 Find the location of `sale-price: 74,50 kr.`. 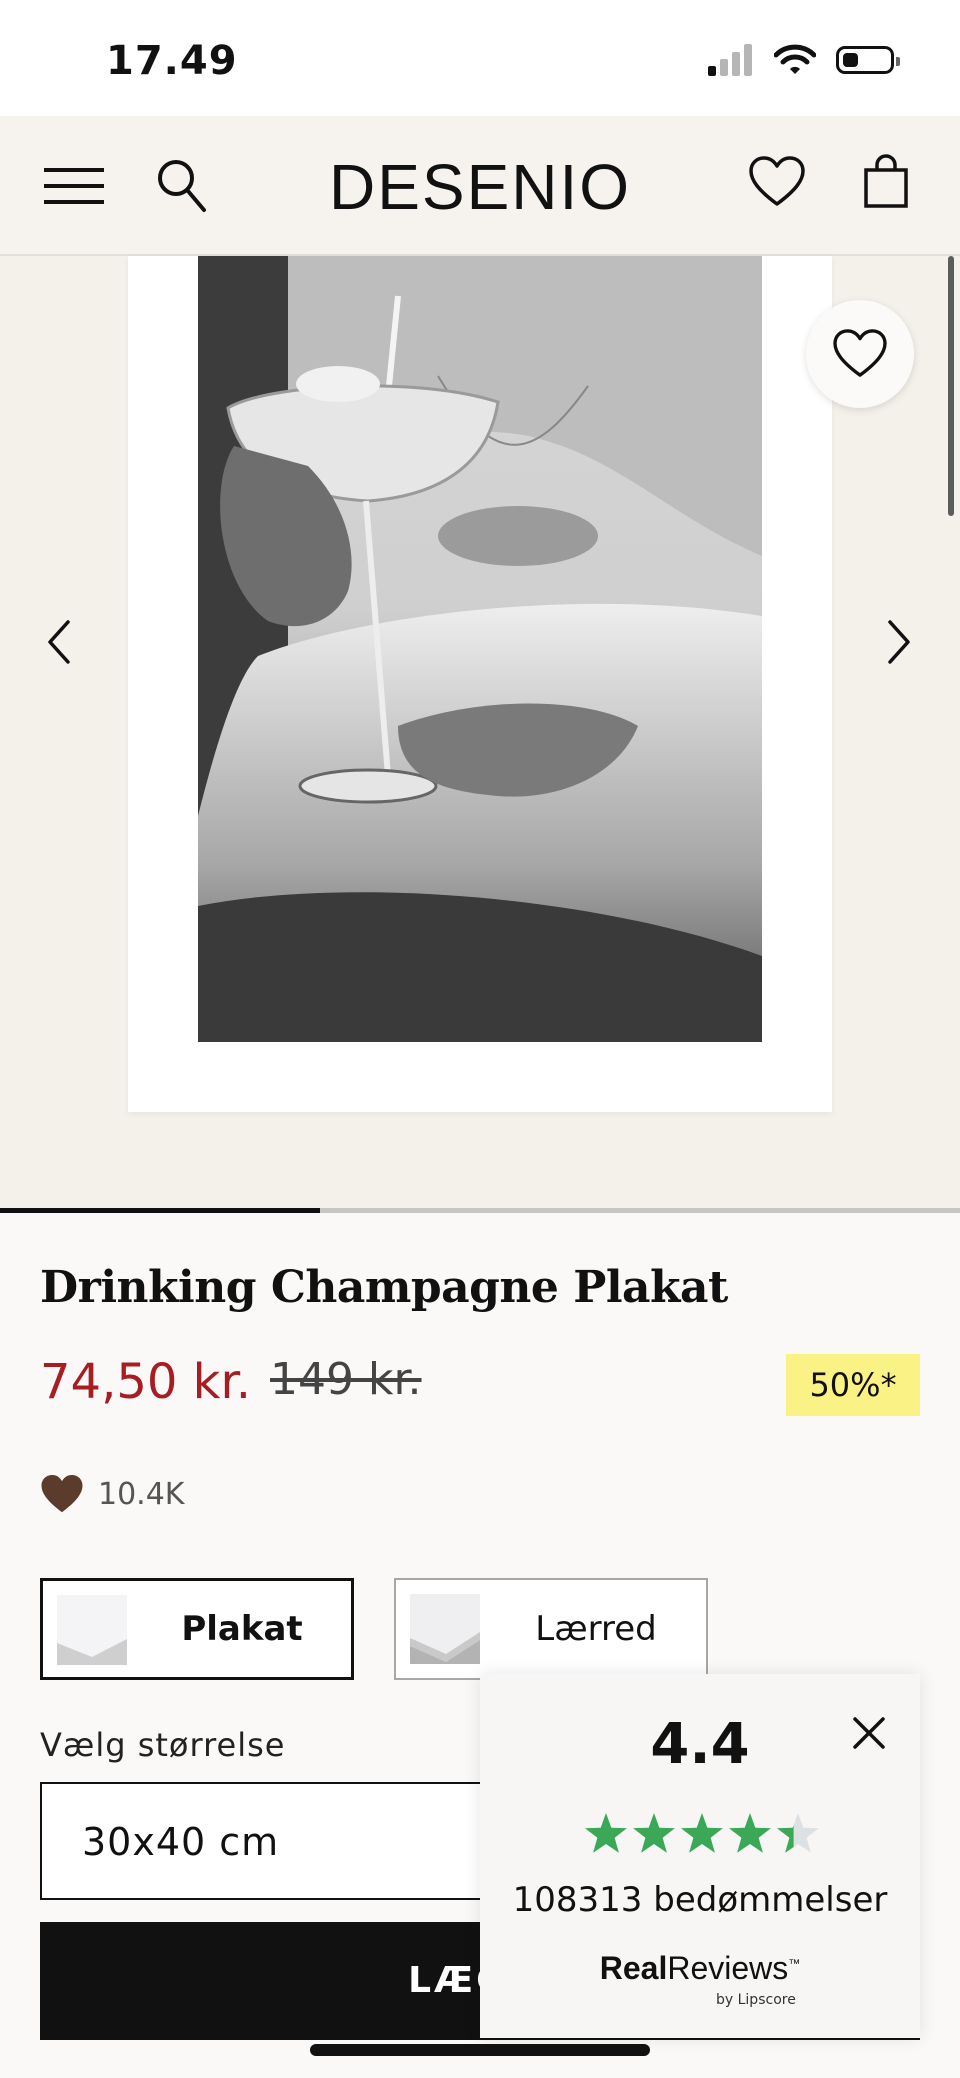

sale-price: 74,50 kr. is located at coordinates (146, 1382).